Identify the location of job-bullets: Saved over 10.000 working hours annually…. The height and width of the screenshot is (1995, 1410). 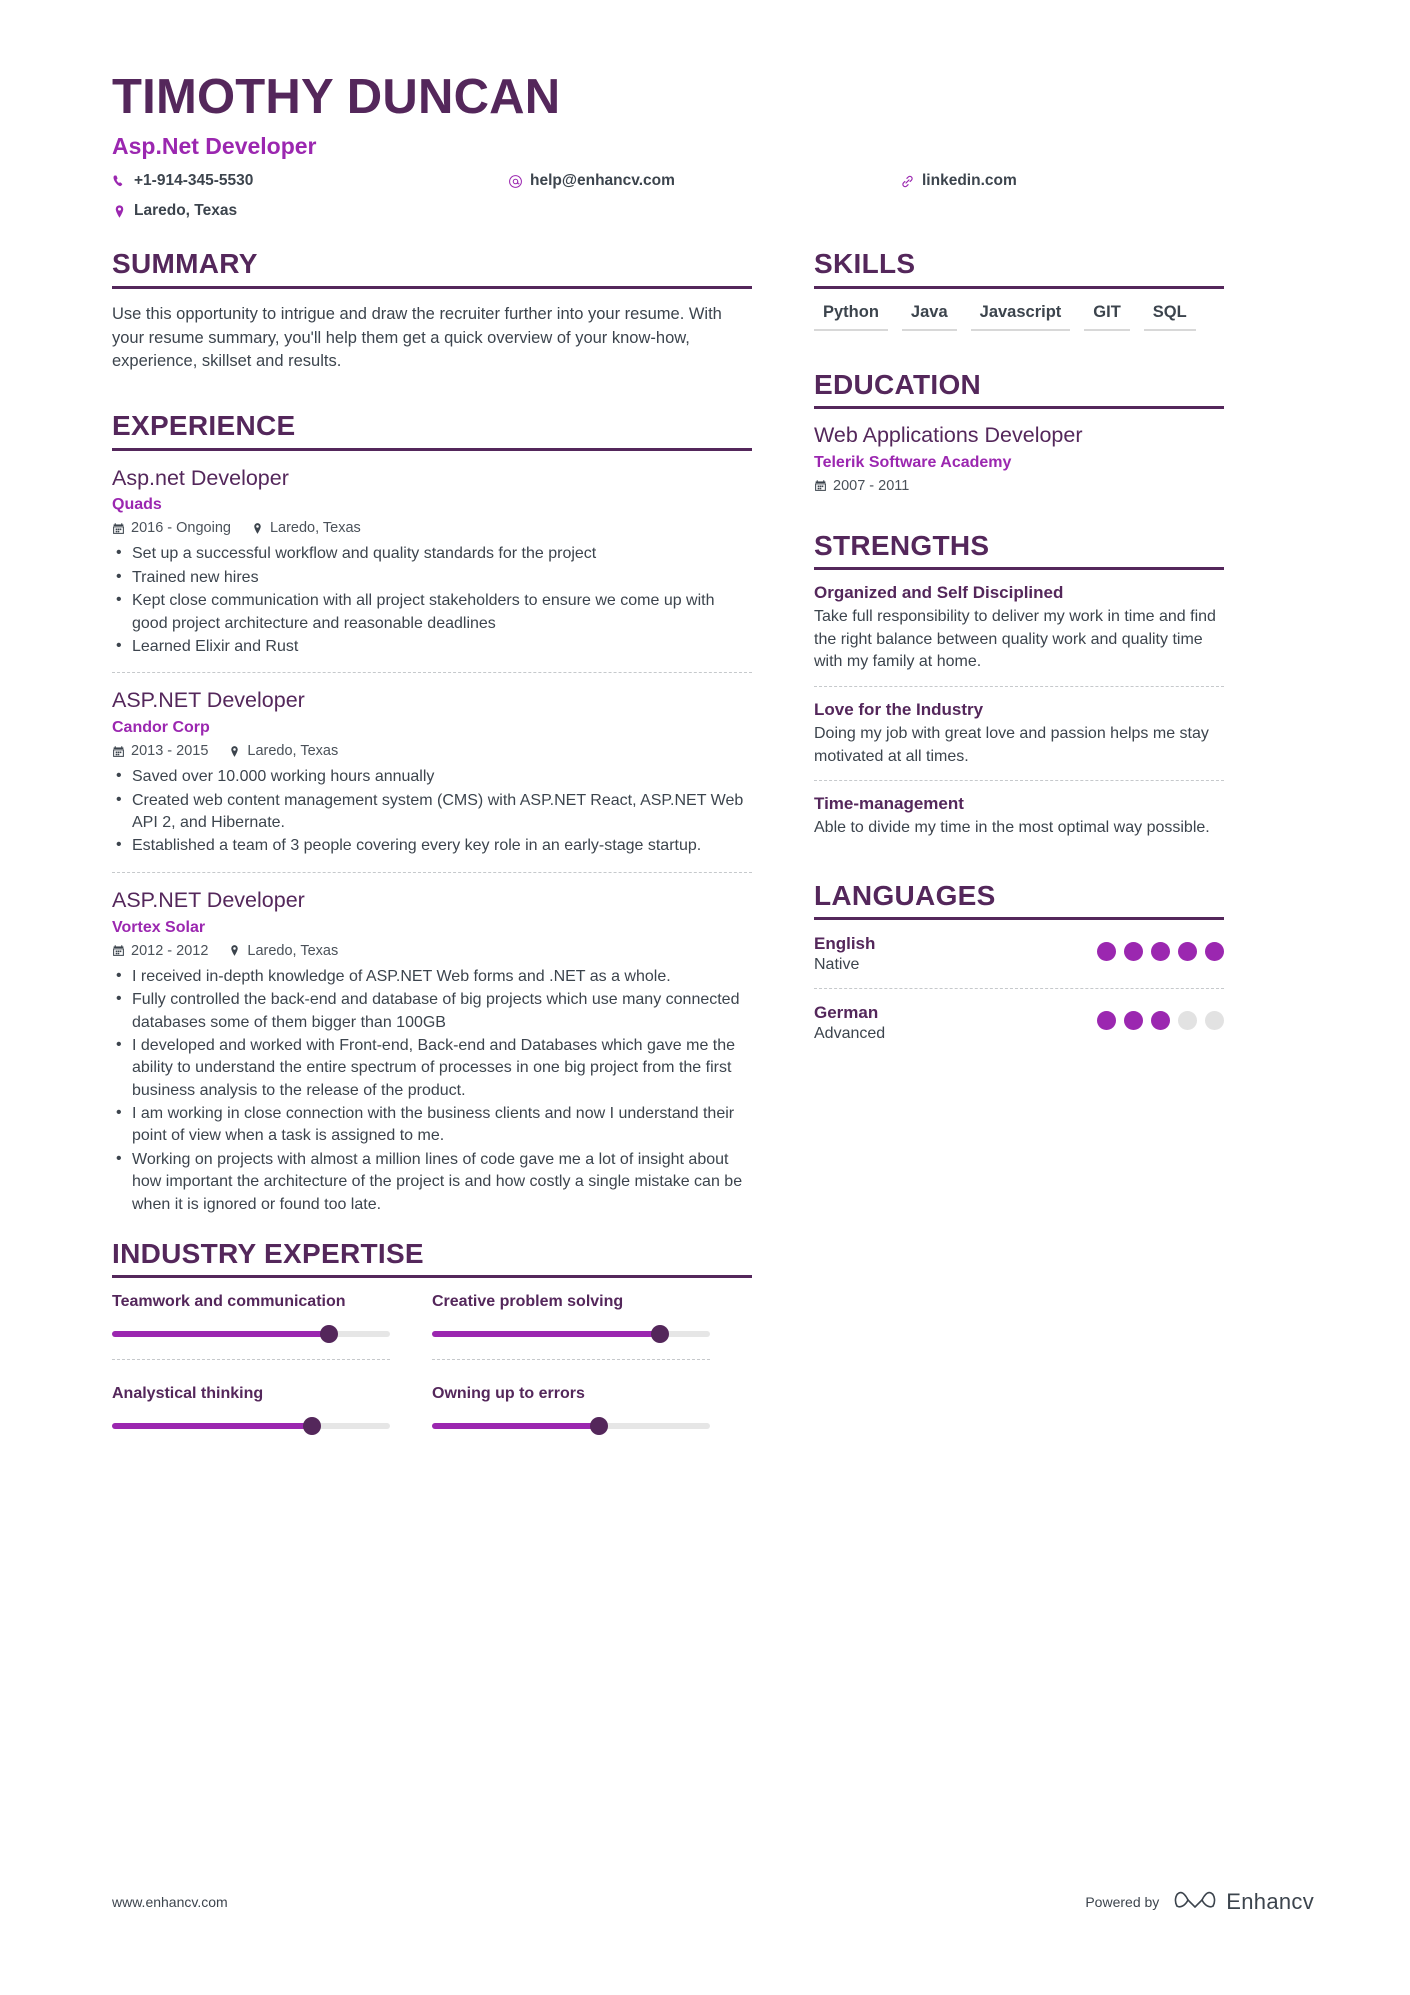
(432, 811).